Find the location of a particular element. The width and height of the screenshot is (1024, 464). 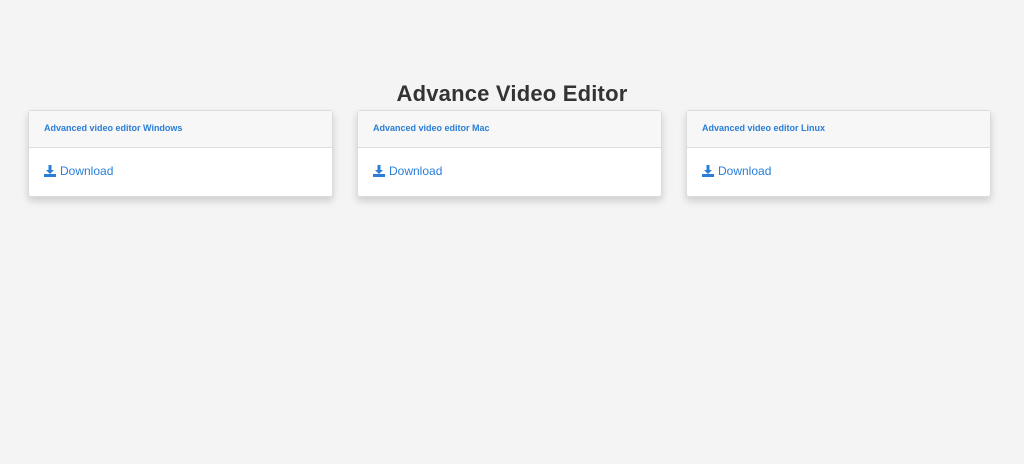

card-header: Advanced video editor Linux is located at coordinates (838, 129).